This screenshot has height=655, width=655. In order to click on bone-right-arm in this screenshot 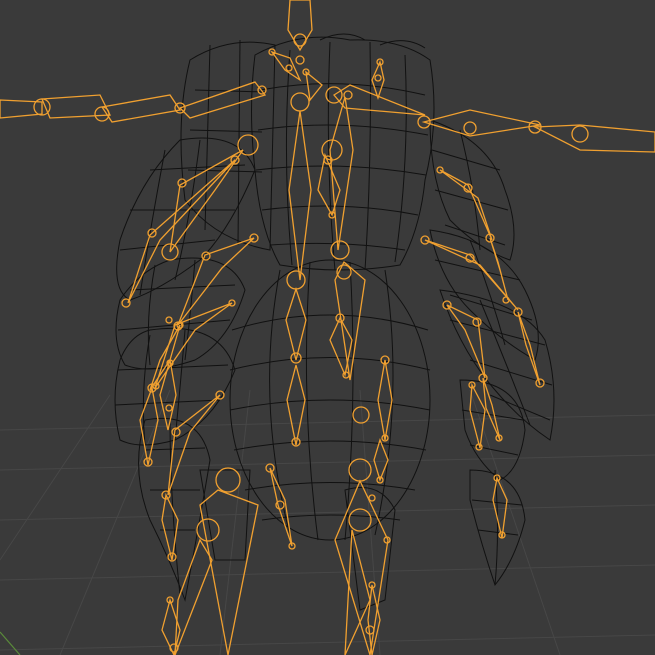, I will do `click(490, 118)`.